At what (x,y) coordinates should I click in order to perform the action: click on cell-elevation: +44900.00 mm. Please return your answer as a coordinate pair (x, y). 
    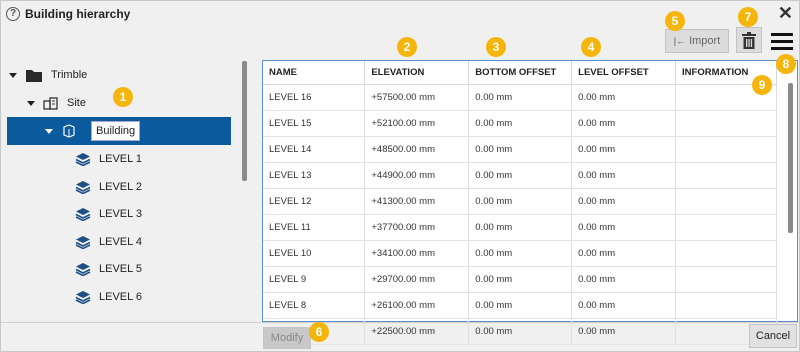
    Looking at the image, I should click on (417, 175).